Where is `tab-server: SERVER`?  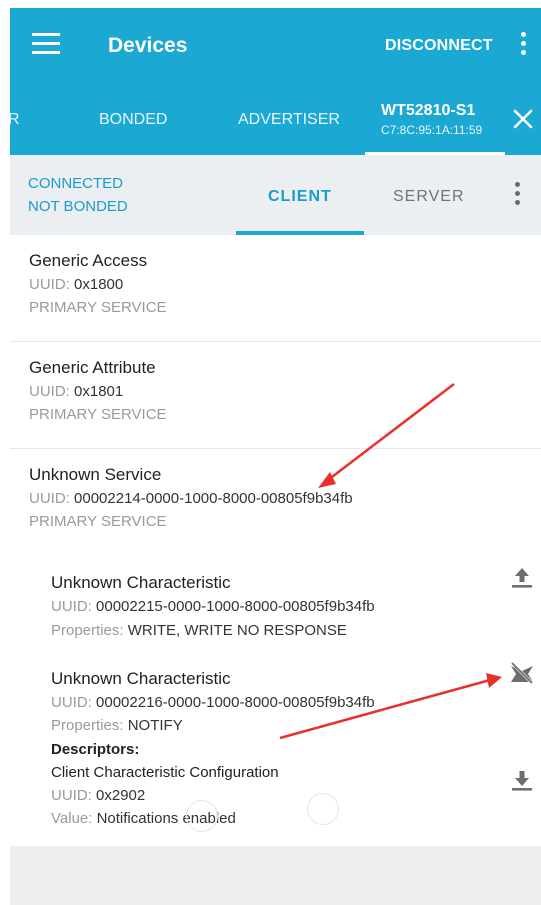
tab-server: SERVER is located at coordinates (429, 197).